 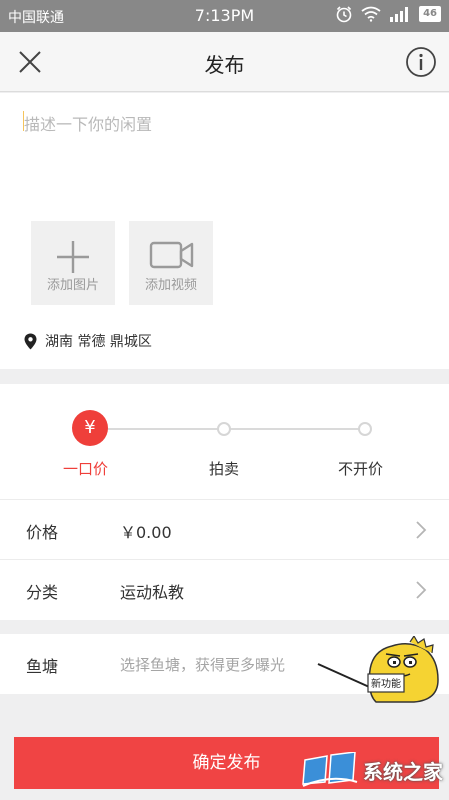 What do you see at coordinates (232, 429) in the screenshot?
I see `price-mode-track` at bounding box center [232, 429].